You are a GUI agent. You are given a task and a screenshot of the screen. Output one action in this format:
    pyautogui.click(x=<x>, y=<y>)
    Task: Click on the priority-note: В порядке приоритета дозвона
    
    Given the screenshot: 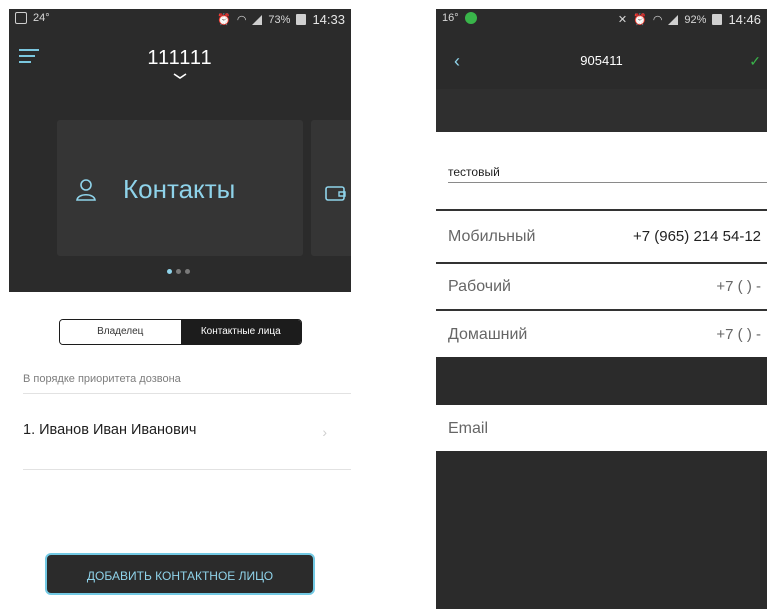 What is the action you would take?
    pyautogui.click(x=102, y=379)
    